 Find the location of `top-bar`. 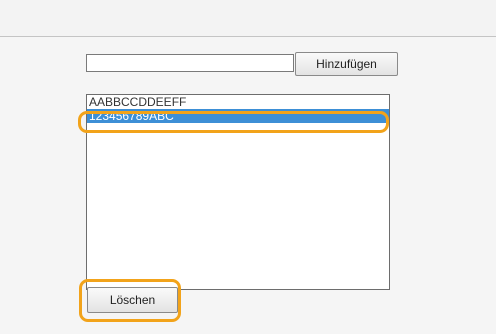

top-bar is located at coordinates (248, 18).